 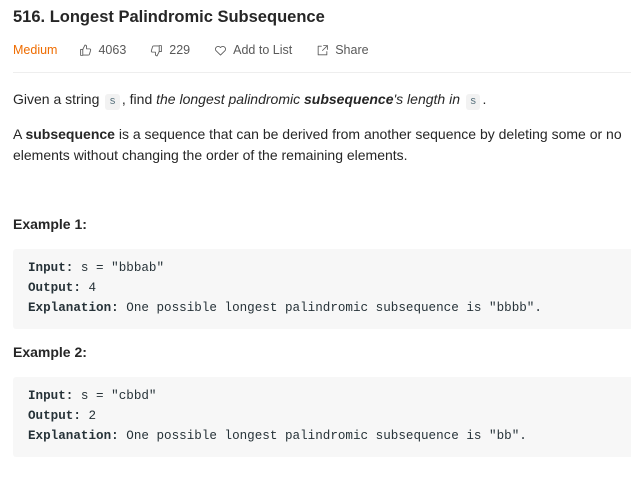 I want to click on header-divider, so click(x=322, y=72).